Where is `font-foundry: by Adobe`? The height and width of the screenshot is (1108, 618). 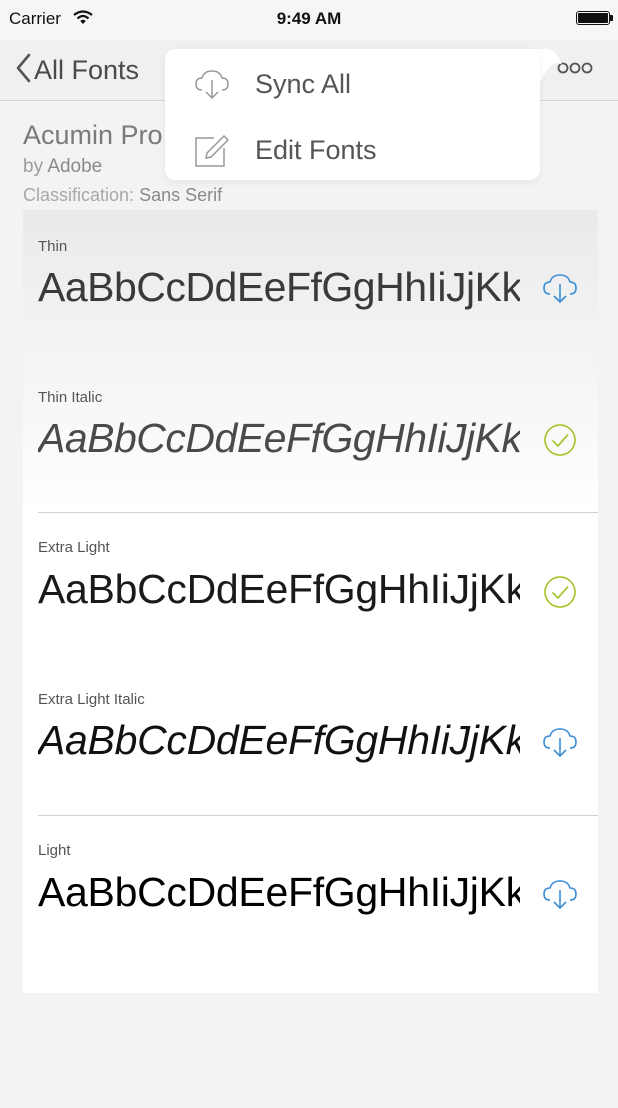
font-foundry: by Adobe is located at coordinates (62, 167).